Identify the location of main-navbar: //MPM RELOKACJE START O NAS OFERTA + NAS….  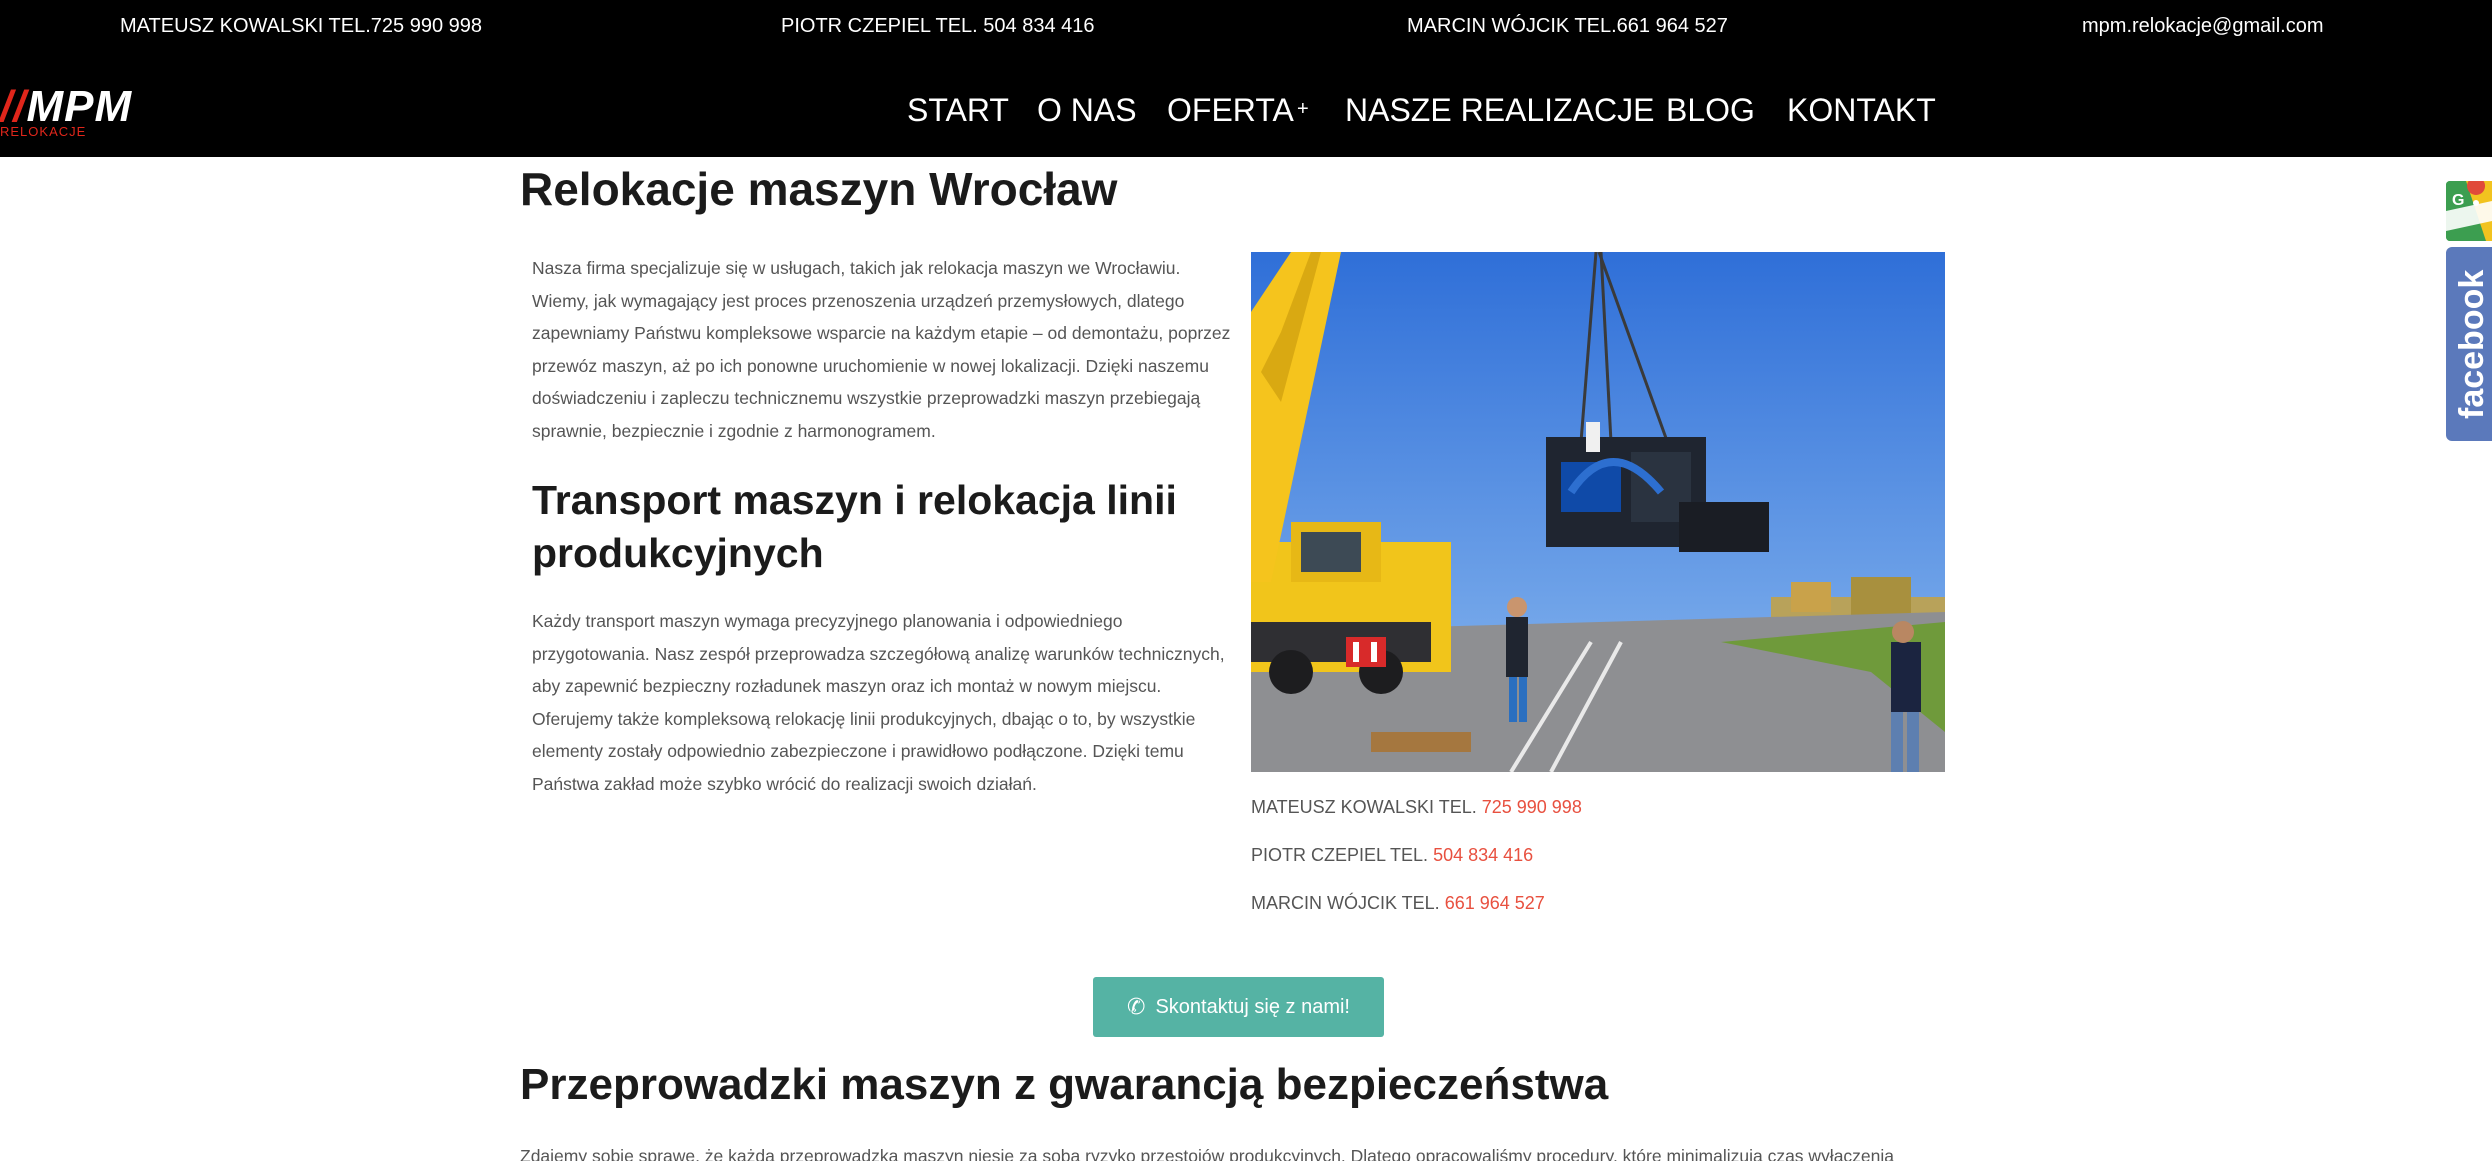
(1246, 106).